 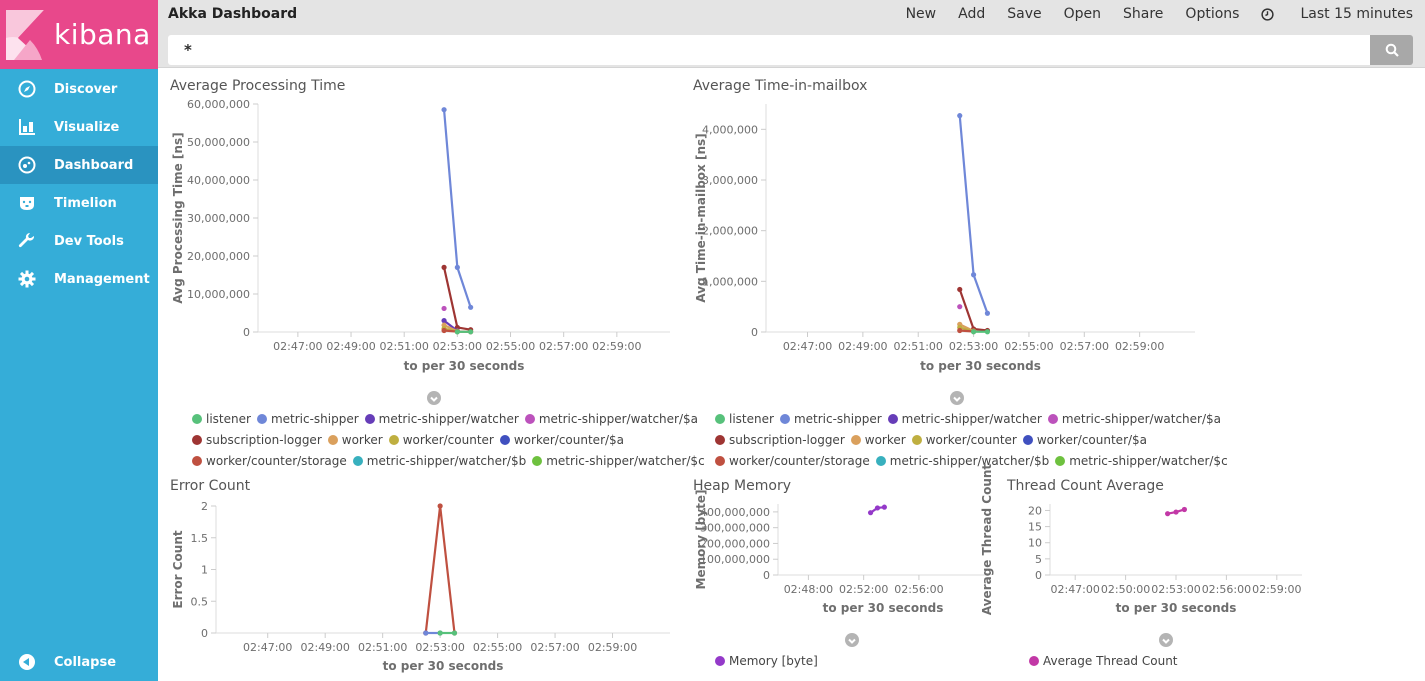 I want to click on sidebar-item-label: Management, so click(x=102, y=279).